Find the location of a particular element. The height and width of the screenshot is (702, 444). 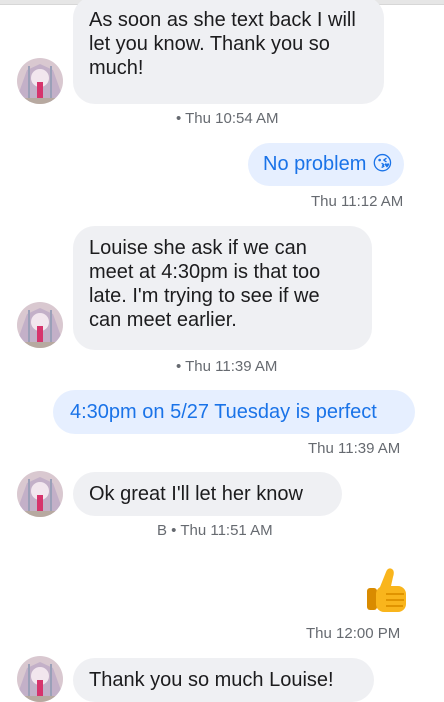

thumbs-up-icon is located at coordinates (387, 592).